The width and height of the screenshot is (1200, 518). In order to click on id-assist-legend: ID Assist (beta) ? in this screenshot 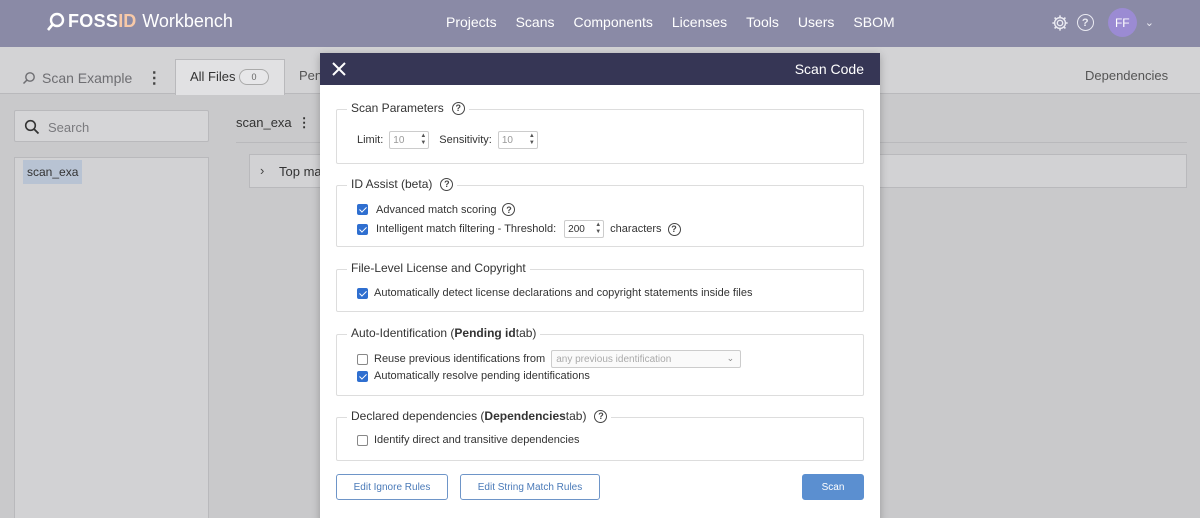, I will do `click(402, 184)`.